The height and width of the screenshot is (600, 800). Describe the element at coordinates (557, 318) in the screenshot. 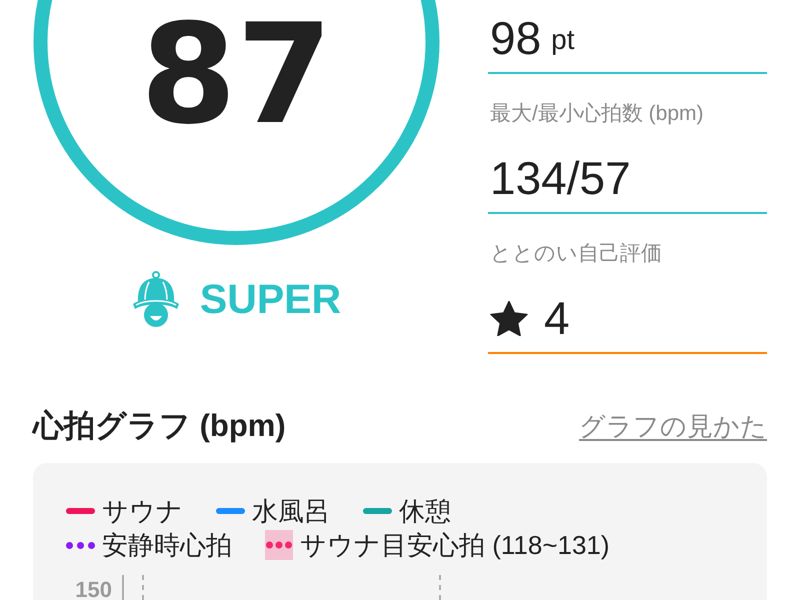

I see `stat-value: 4` at that location.